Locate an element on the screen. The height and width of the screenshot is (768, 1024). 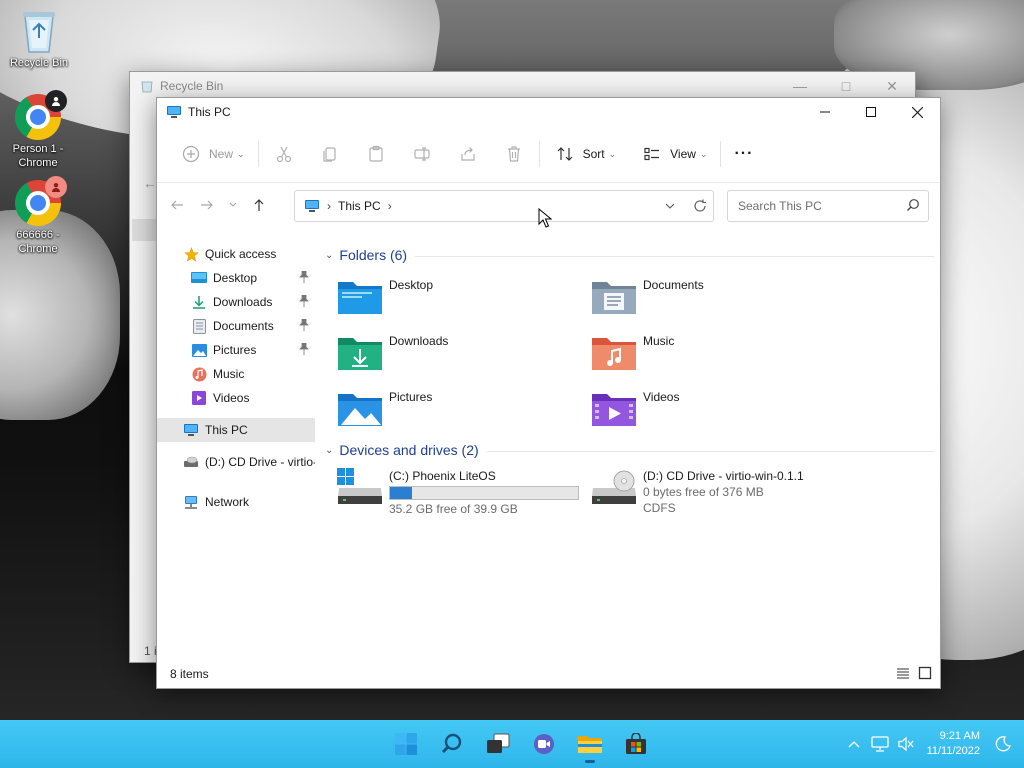
folder-label: Downloads is located at coordinates (419, 341).